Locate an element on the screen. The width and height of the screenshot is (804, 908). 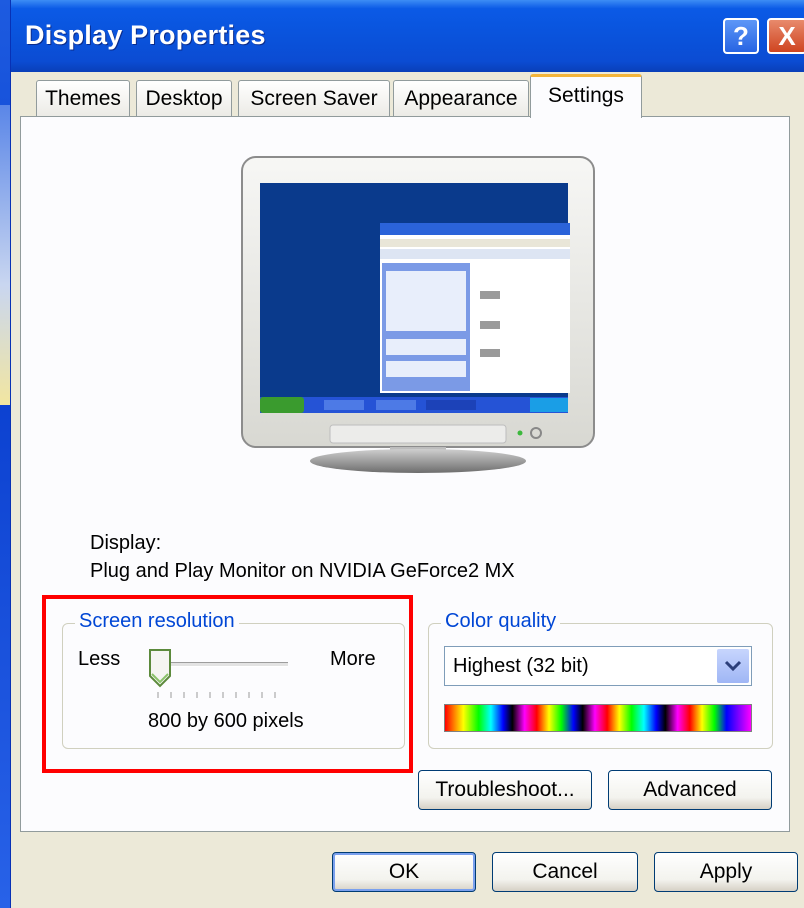
tab-desktop: Desktop is located at coordinates (184, 98).